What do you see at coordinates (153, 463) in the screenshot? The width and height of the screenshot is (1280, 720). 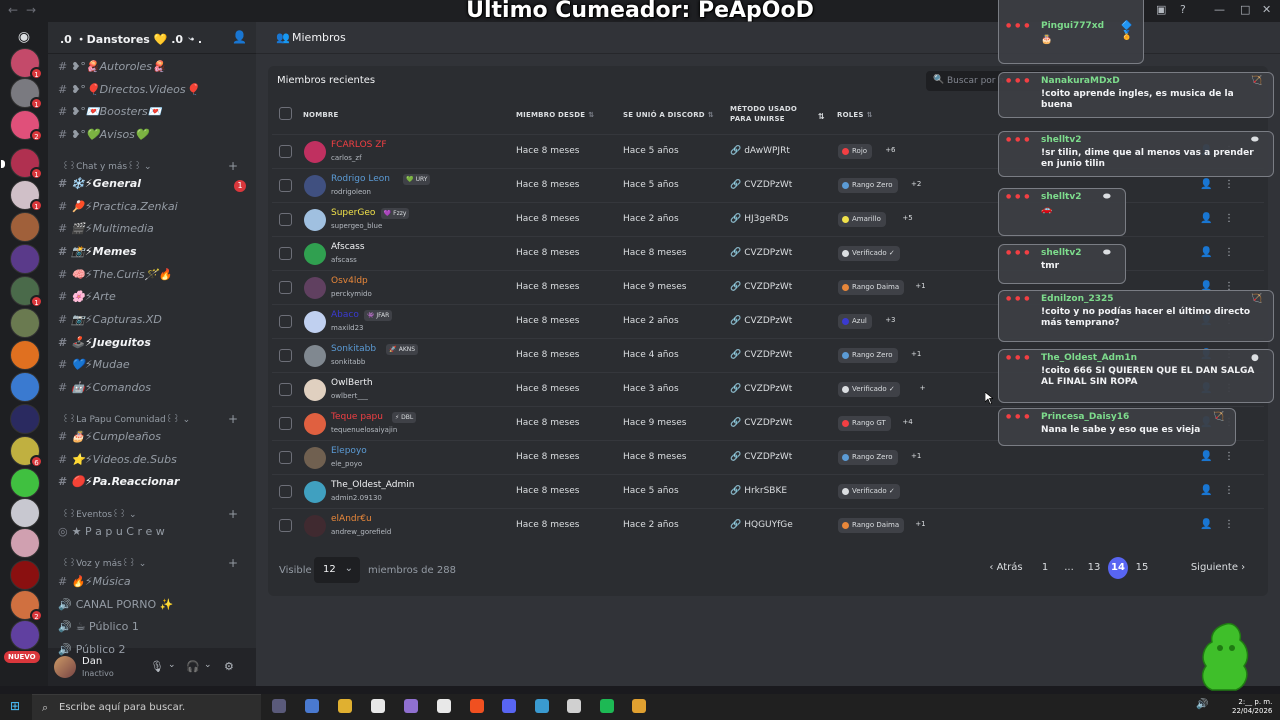 I see `channel-item: # ⭐⚡Videos.de.Subs` at bounding box center [153, 463].